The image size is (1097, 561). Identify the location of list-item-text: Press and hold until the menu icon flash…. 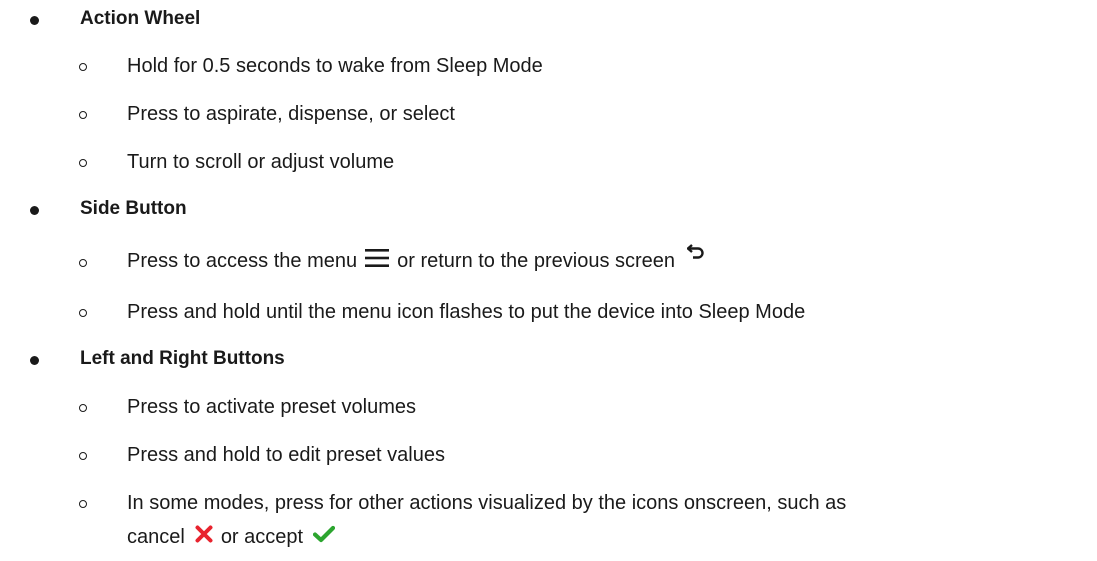
(466, 312).